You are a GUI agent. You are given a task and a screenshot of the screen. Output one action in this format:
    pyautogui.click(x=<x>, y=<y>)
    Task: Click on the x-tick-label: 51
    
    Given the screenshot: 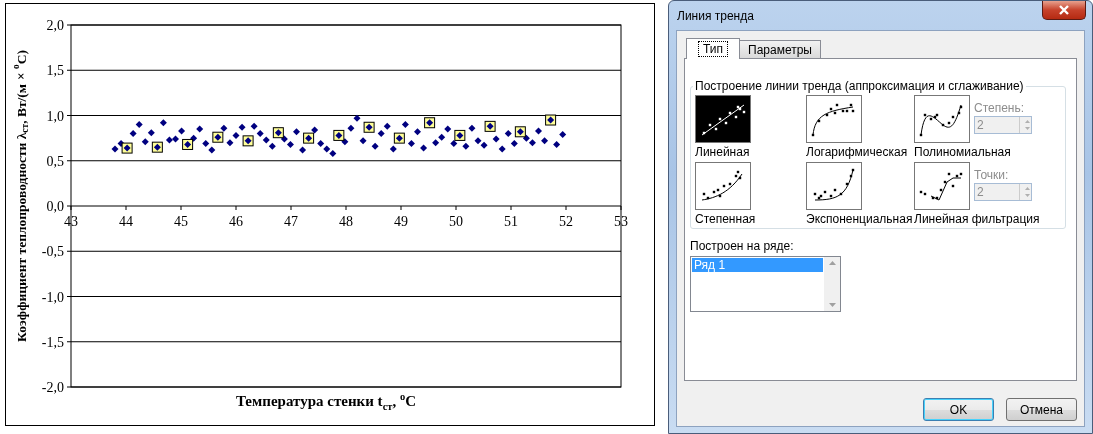 What is the action you would take?
    pyautogui.click(x=511, y=221)
    